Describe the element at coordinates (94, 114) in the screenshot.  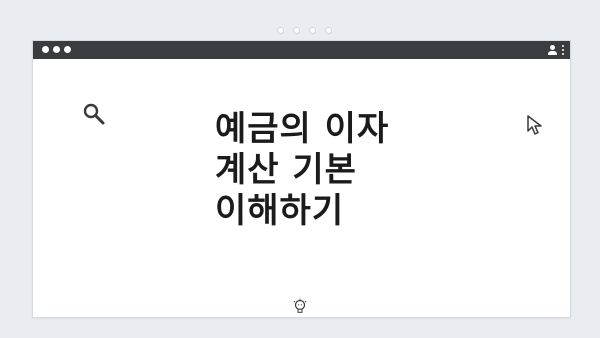
I see `magnifier-icon` at that location.